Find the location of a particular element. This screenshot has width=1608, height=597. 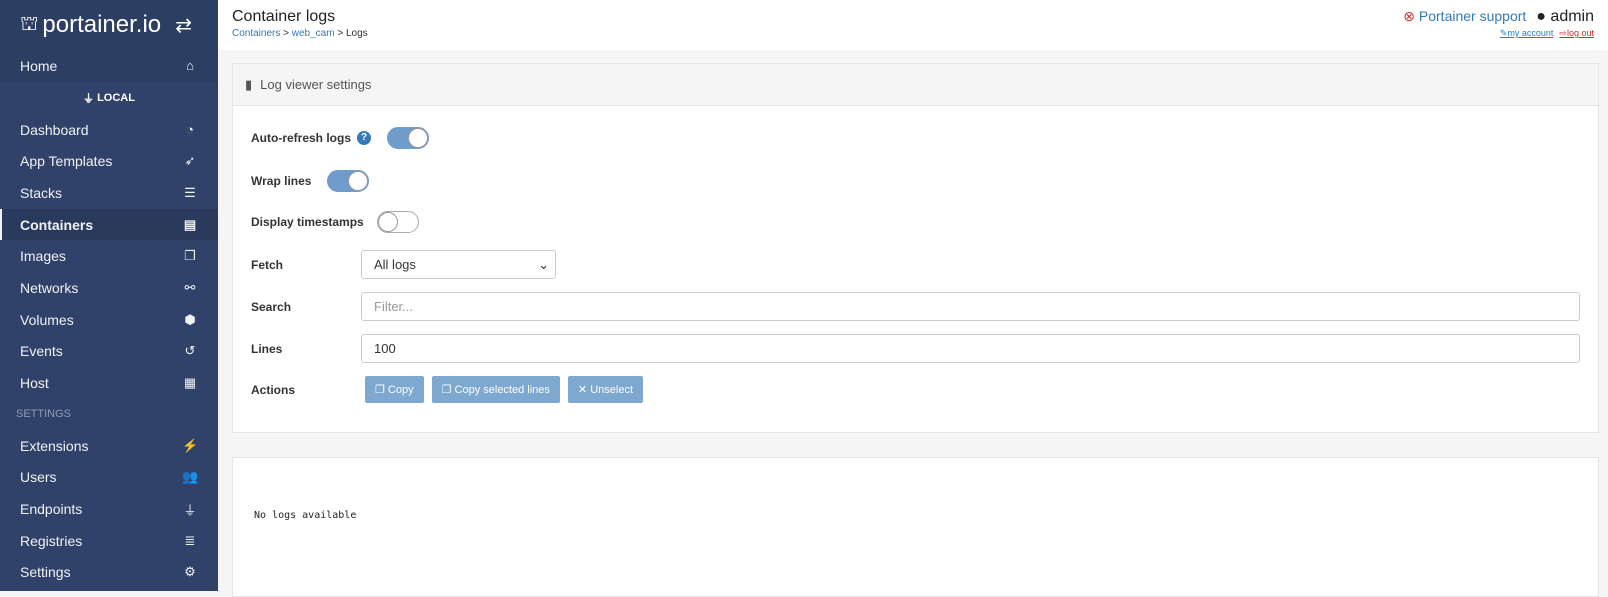

unselect-label: Unselect is located at coordinates (611, 389).